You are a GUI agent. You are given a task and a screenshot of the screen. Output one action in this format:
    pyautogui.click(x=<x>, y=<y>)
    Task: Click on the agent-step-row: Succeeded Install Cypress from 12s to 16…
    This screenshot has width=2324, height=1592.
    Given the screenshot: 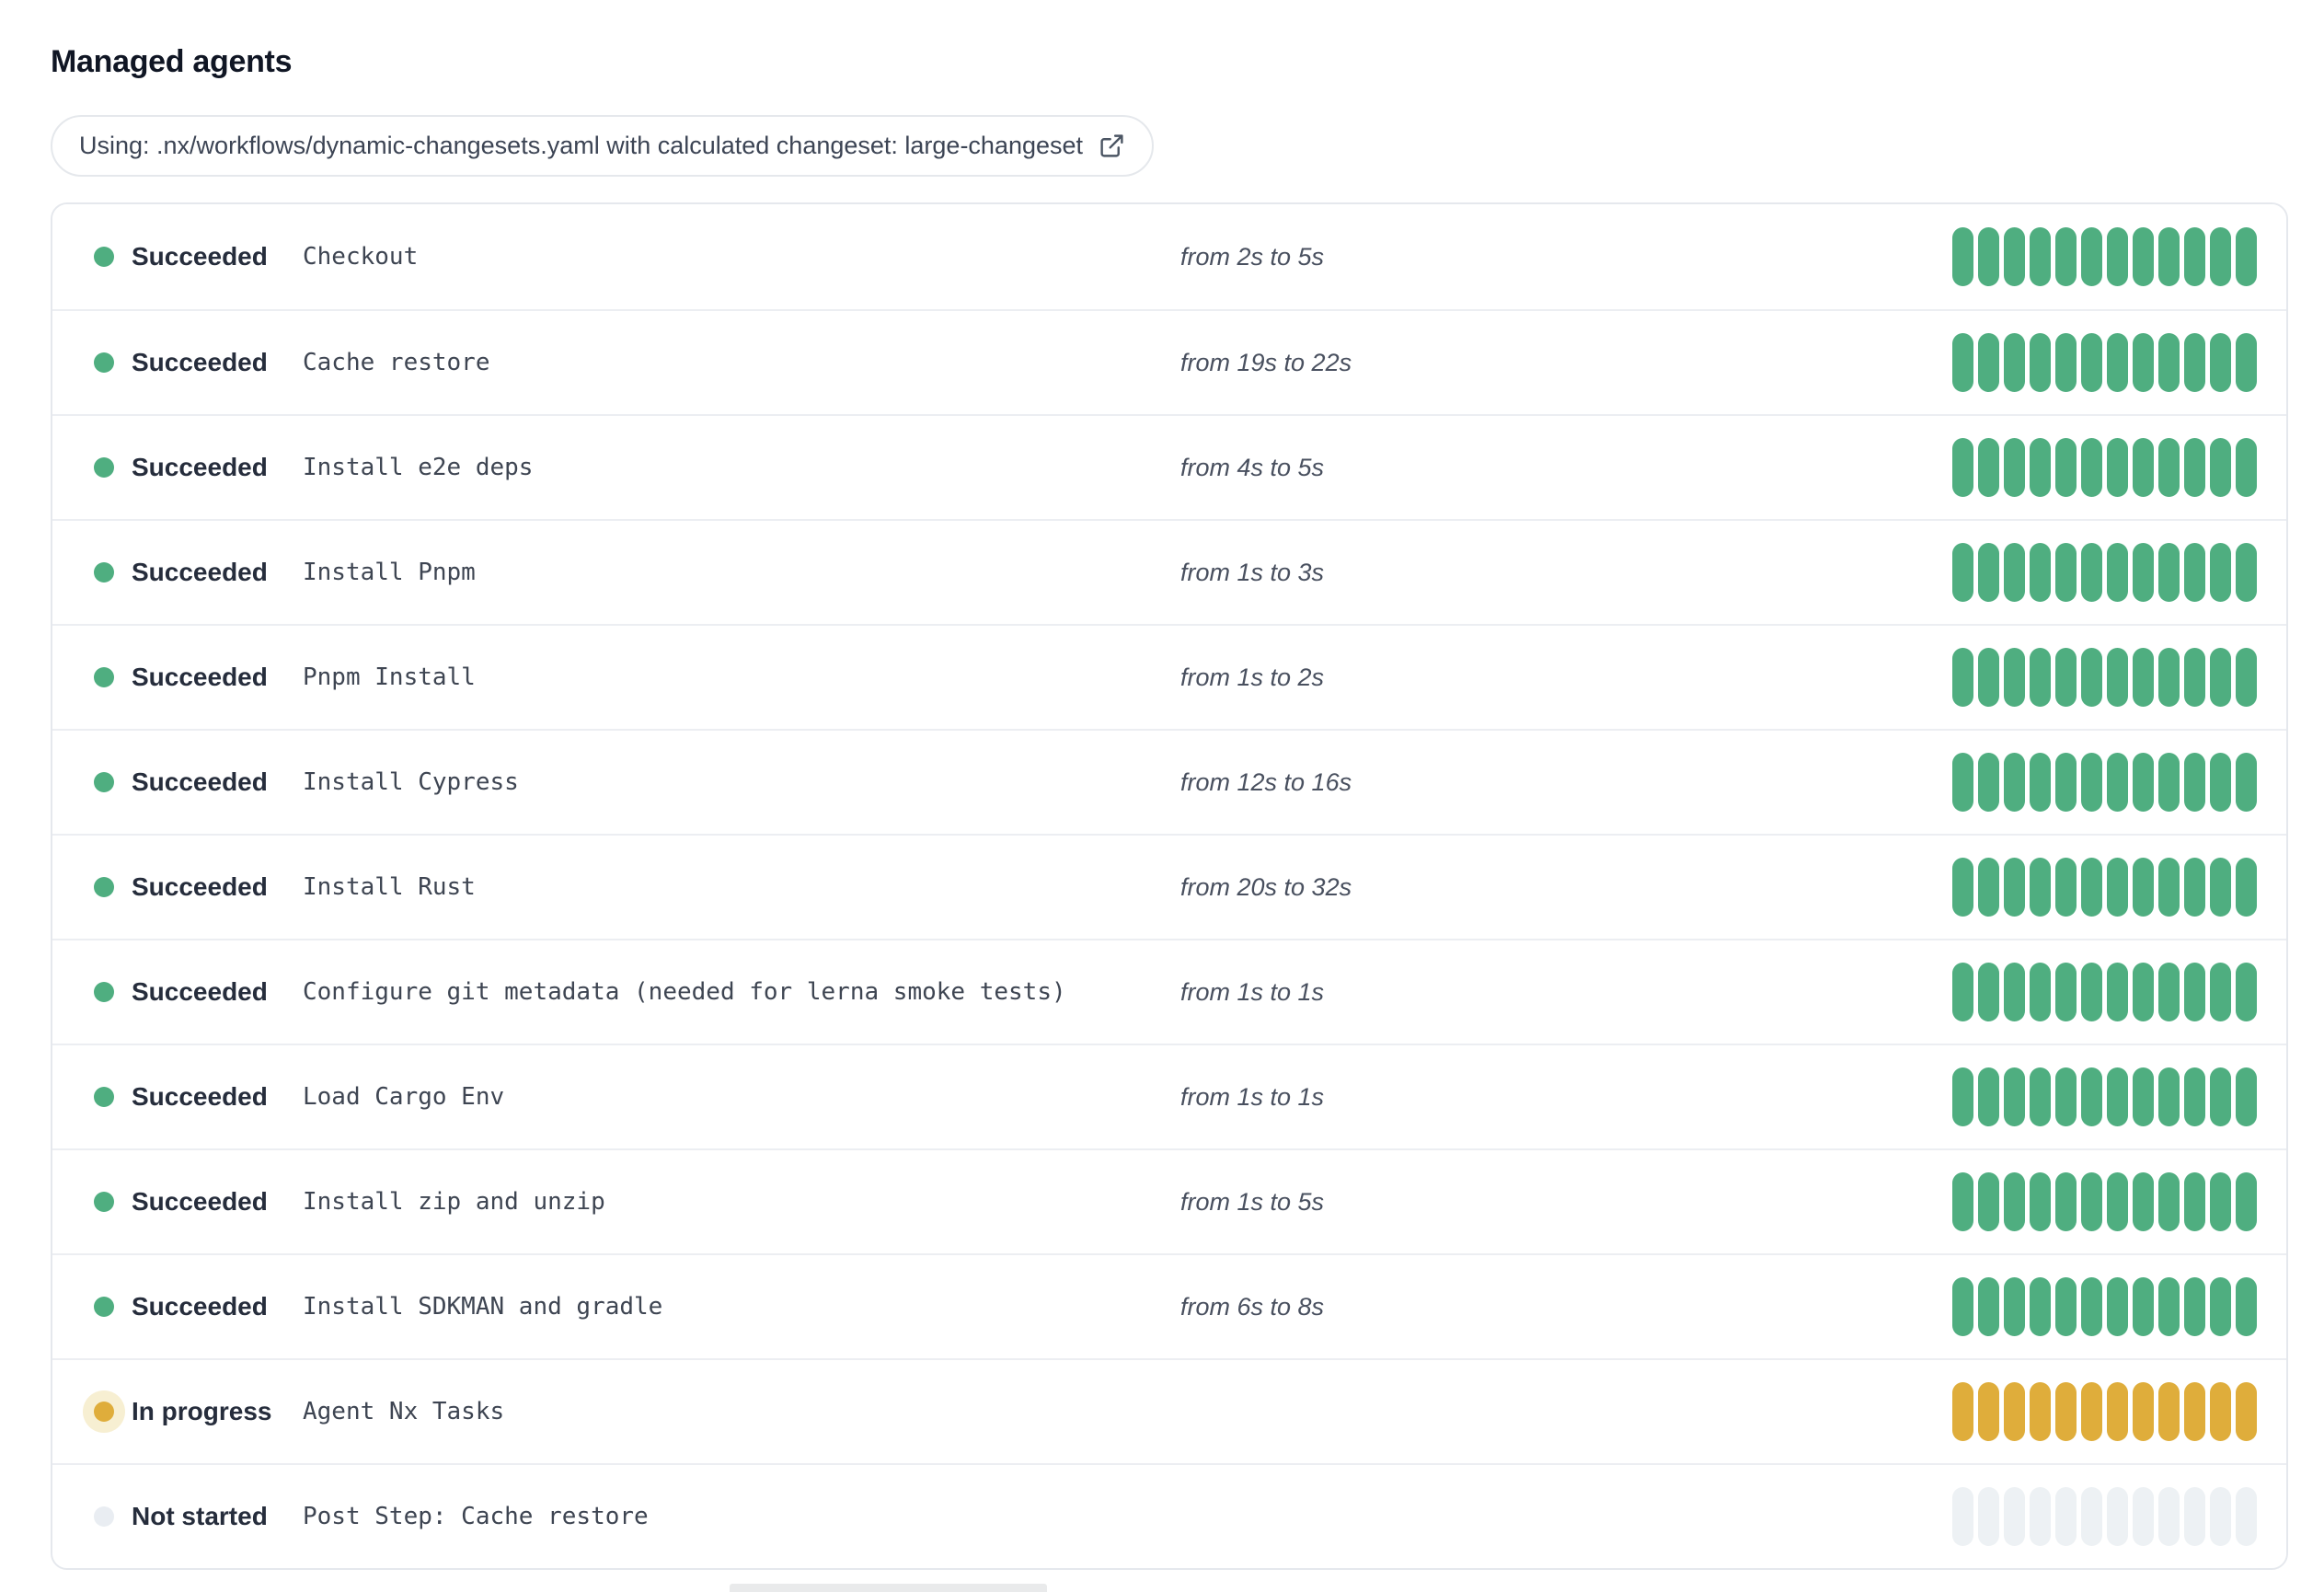 What is the action you would take?
    pyautogui.click(x=1169, y=781)
    